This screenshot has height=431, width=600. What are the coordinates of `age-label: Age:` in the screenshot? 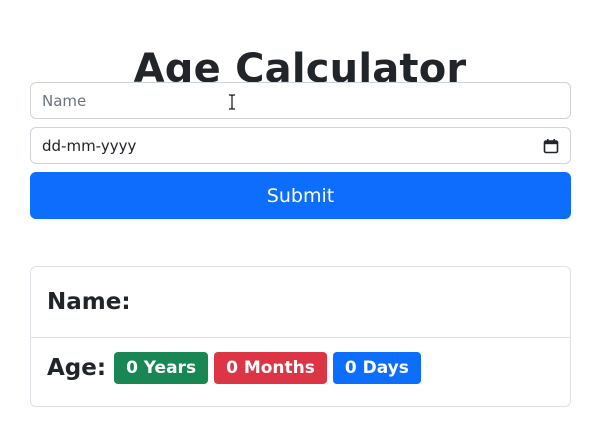 It's located at (77, 368).